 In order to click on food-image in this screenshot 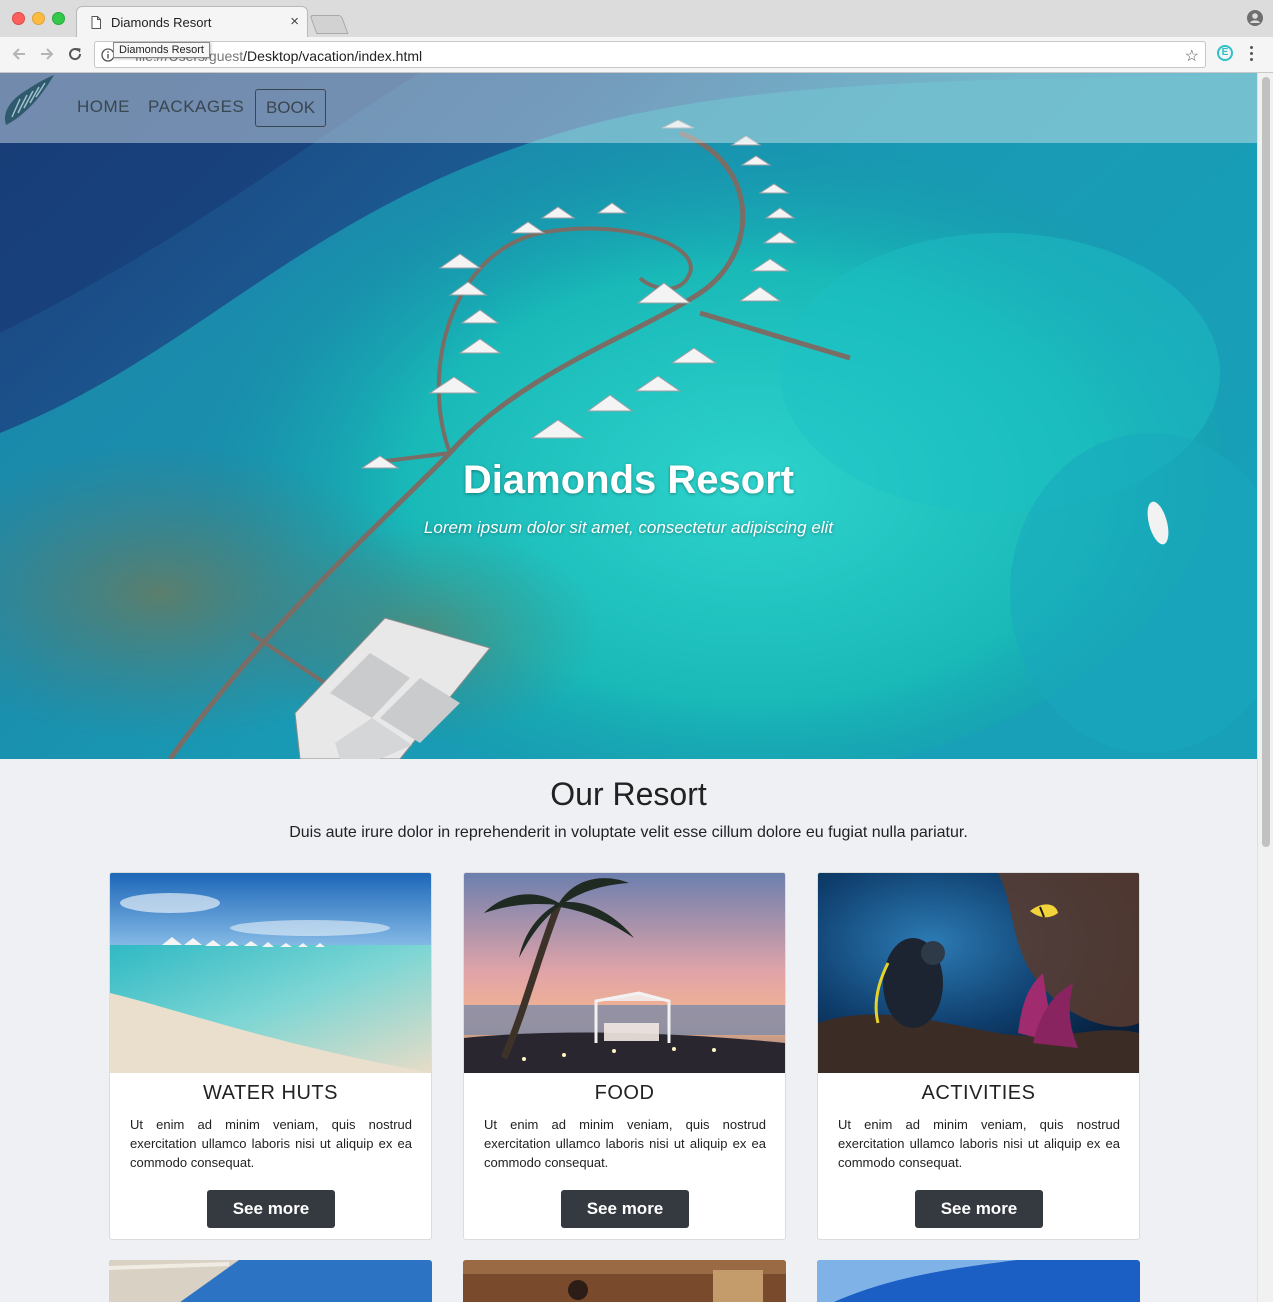, I will do `click(624, 973)`.